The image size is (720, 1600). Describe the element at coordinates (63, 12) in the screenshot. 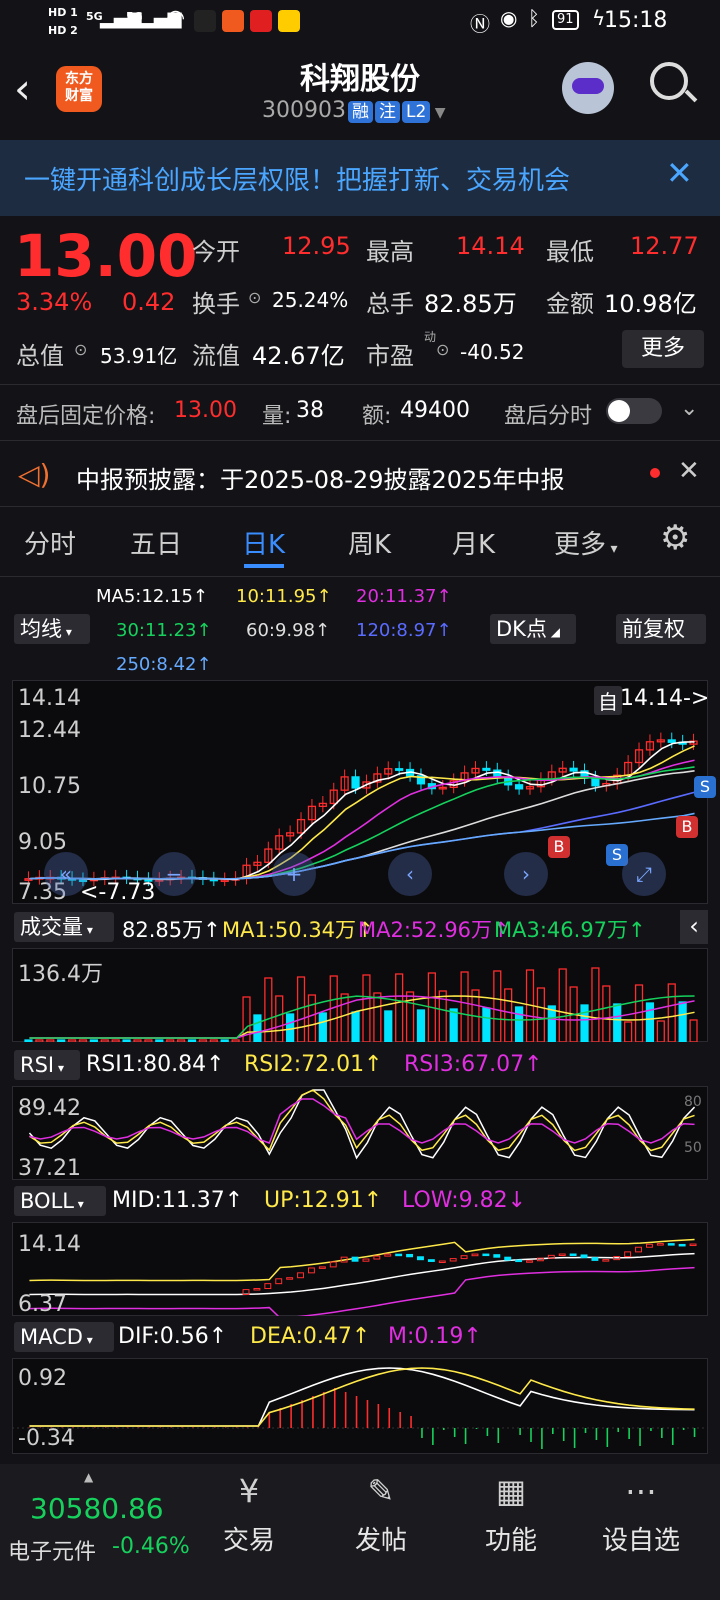

I see `hd1-indicator: HD 1` at that location.